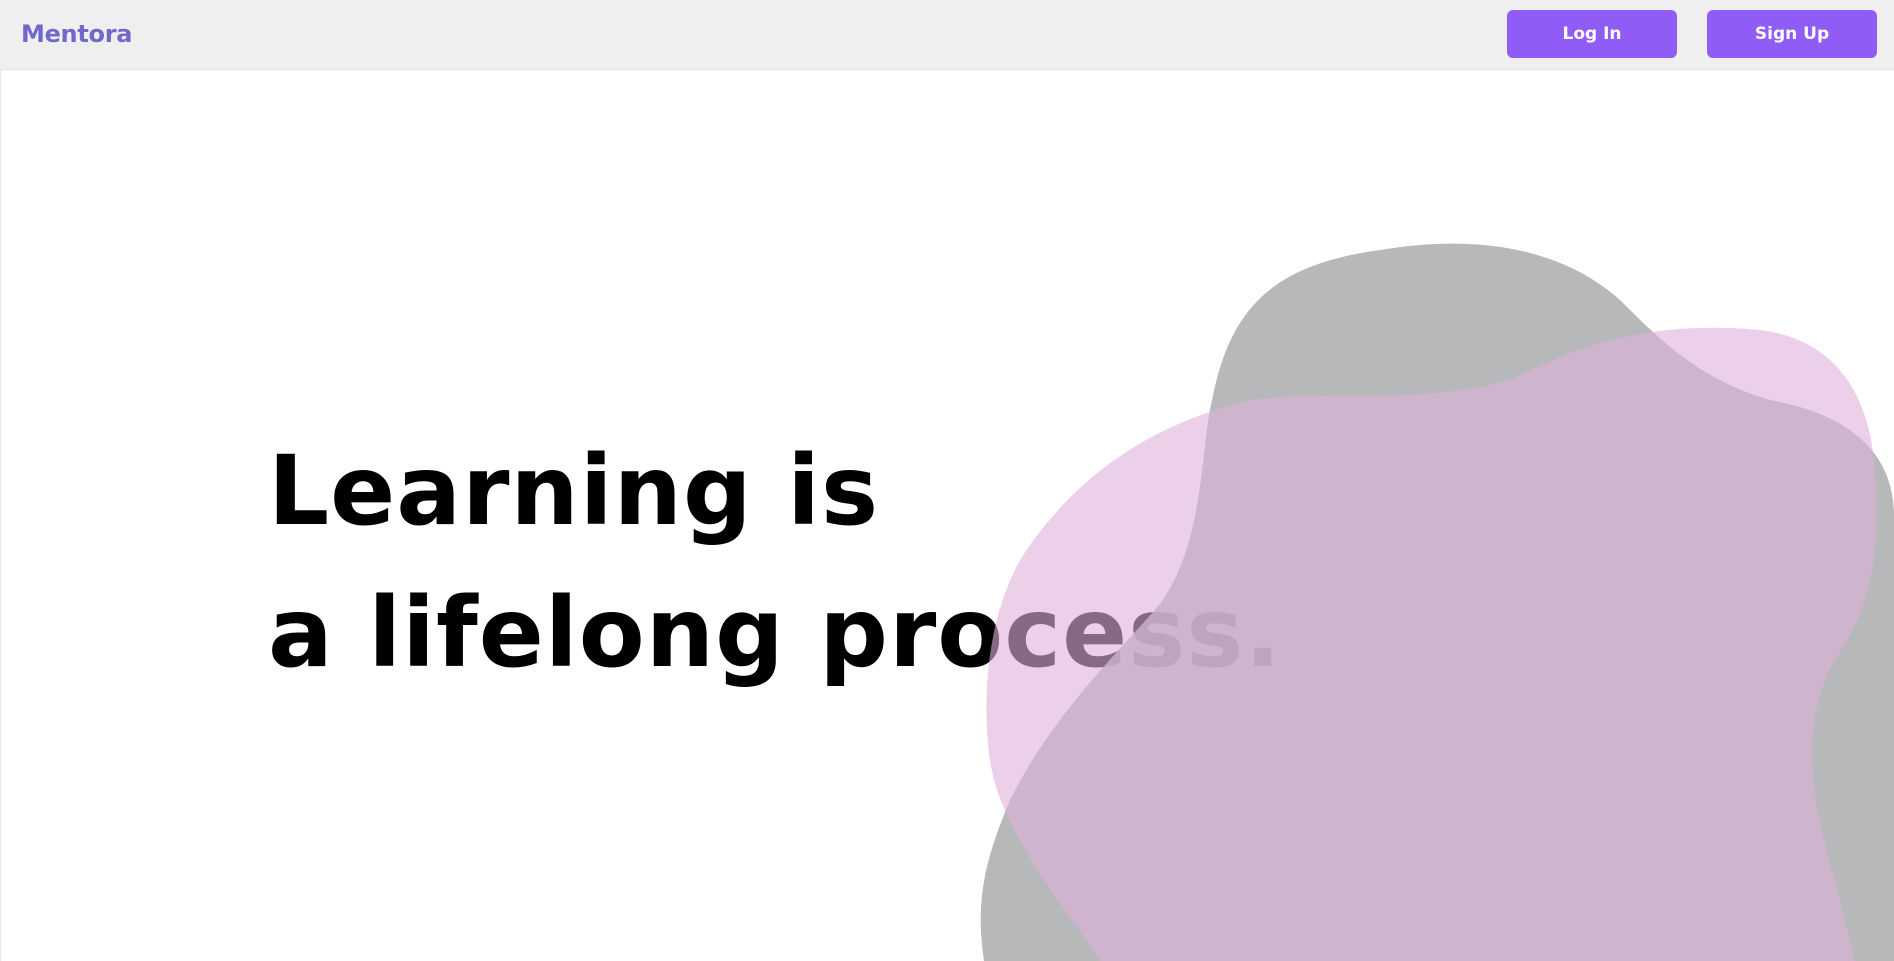 The width and height of the screenshot is (1894, 961). I want to click on brand-logo: Mentora, so click(76, 34).